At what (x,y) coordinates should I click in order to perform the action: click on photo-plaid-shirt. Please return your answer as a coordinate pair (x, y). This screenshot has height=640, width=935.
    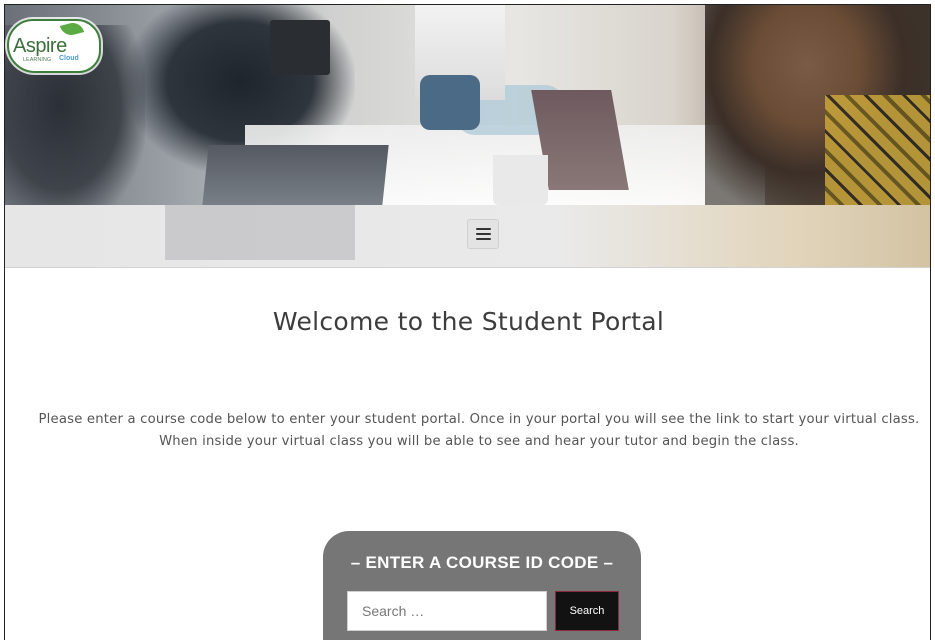
    Looking at the image, I should click on (877, 150).